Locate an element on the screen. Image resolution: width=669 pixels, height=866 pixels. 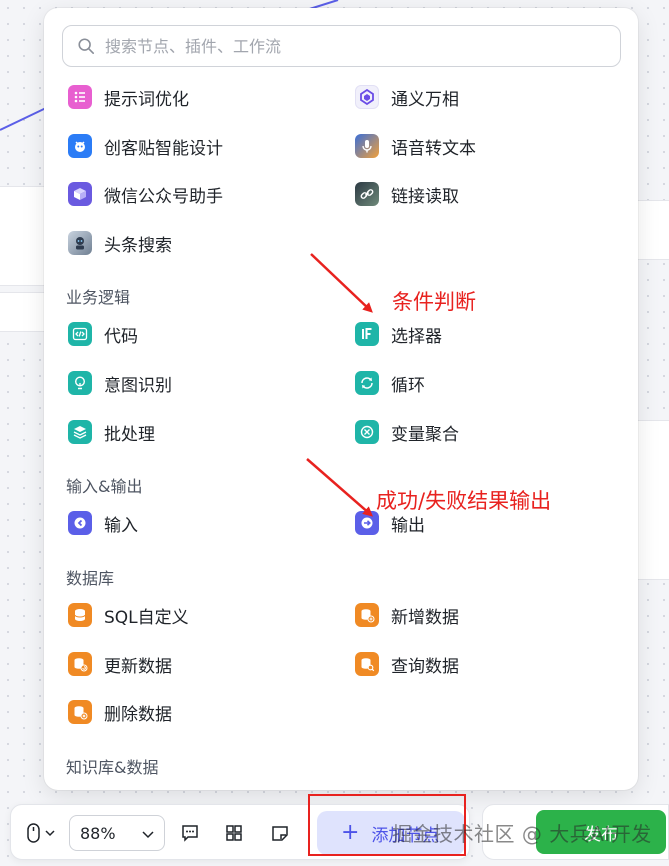
merge-icon is located at coordinates (367, 432).